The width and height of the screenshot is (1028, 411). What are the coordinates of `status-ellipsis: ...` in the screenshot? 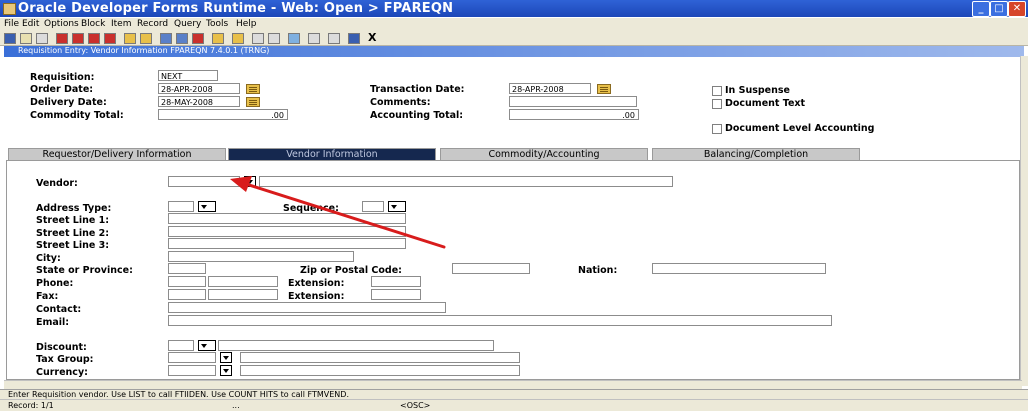 It's located at (236, 405).